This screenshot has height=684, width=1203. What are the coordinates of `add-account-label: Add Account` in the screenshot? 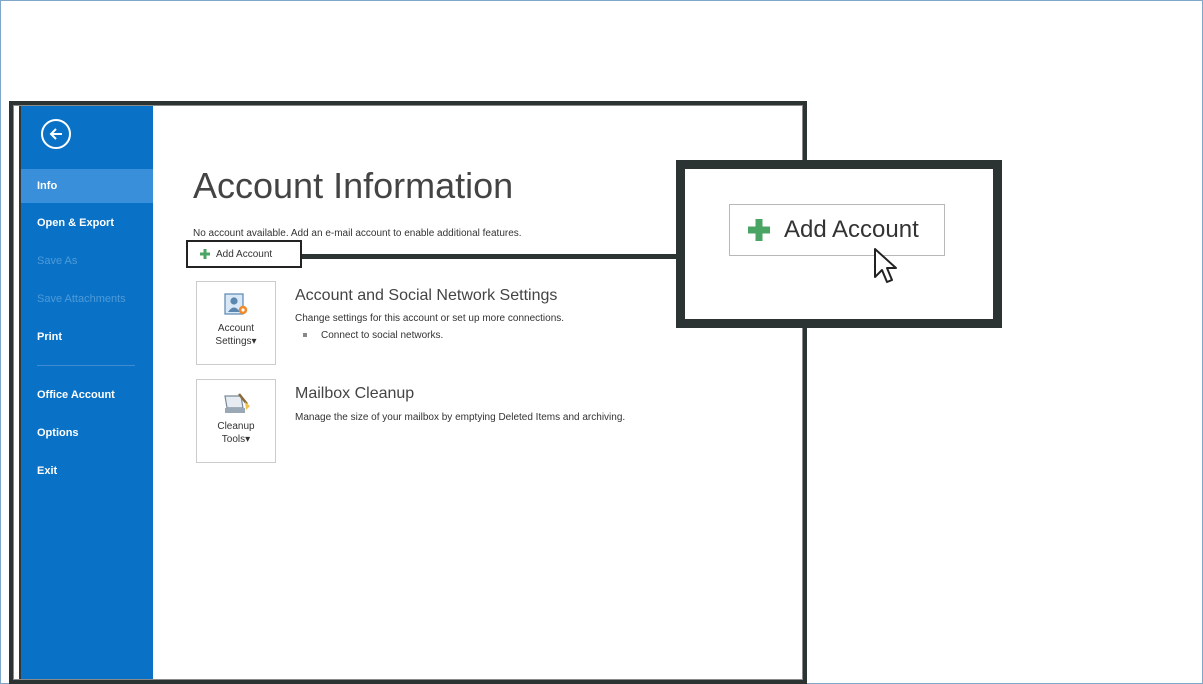 It's located at (244, 254).